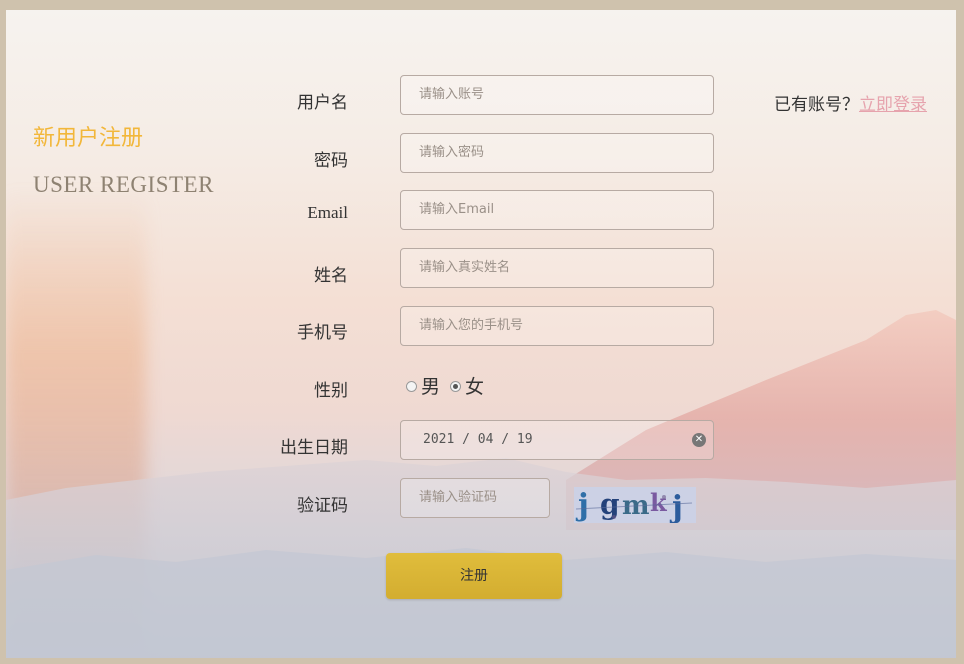  I want to click on gender-option-male: 男, so click(423, 385).